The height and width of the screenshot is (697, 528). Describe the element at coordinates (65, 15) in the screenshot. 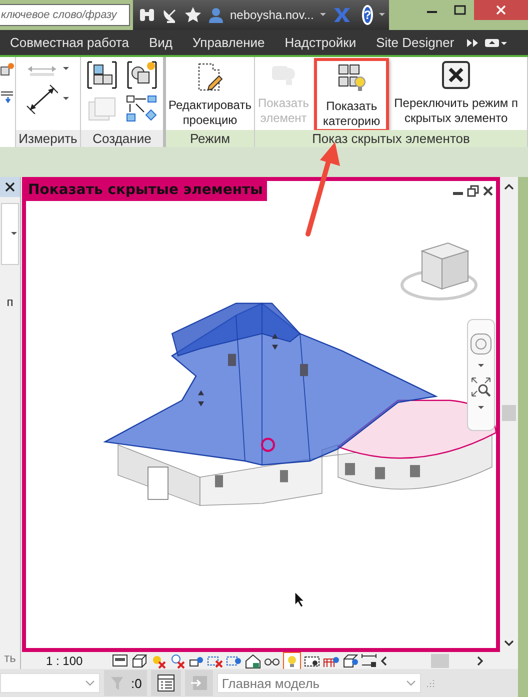

I see `search-field: ключевое слово/фразу` at that location.